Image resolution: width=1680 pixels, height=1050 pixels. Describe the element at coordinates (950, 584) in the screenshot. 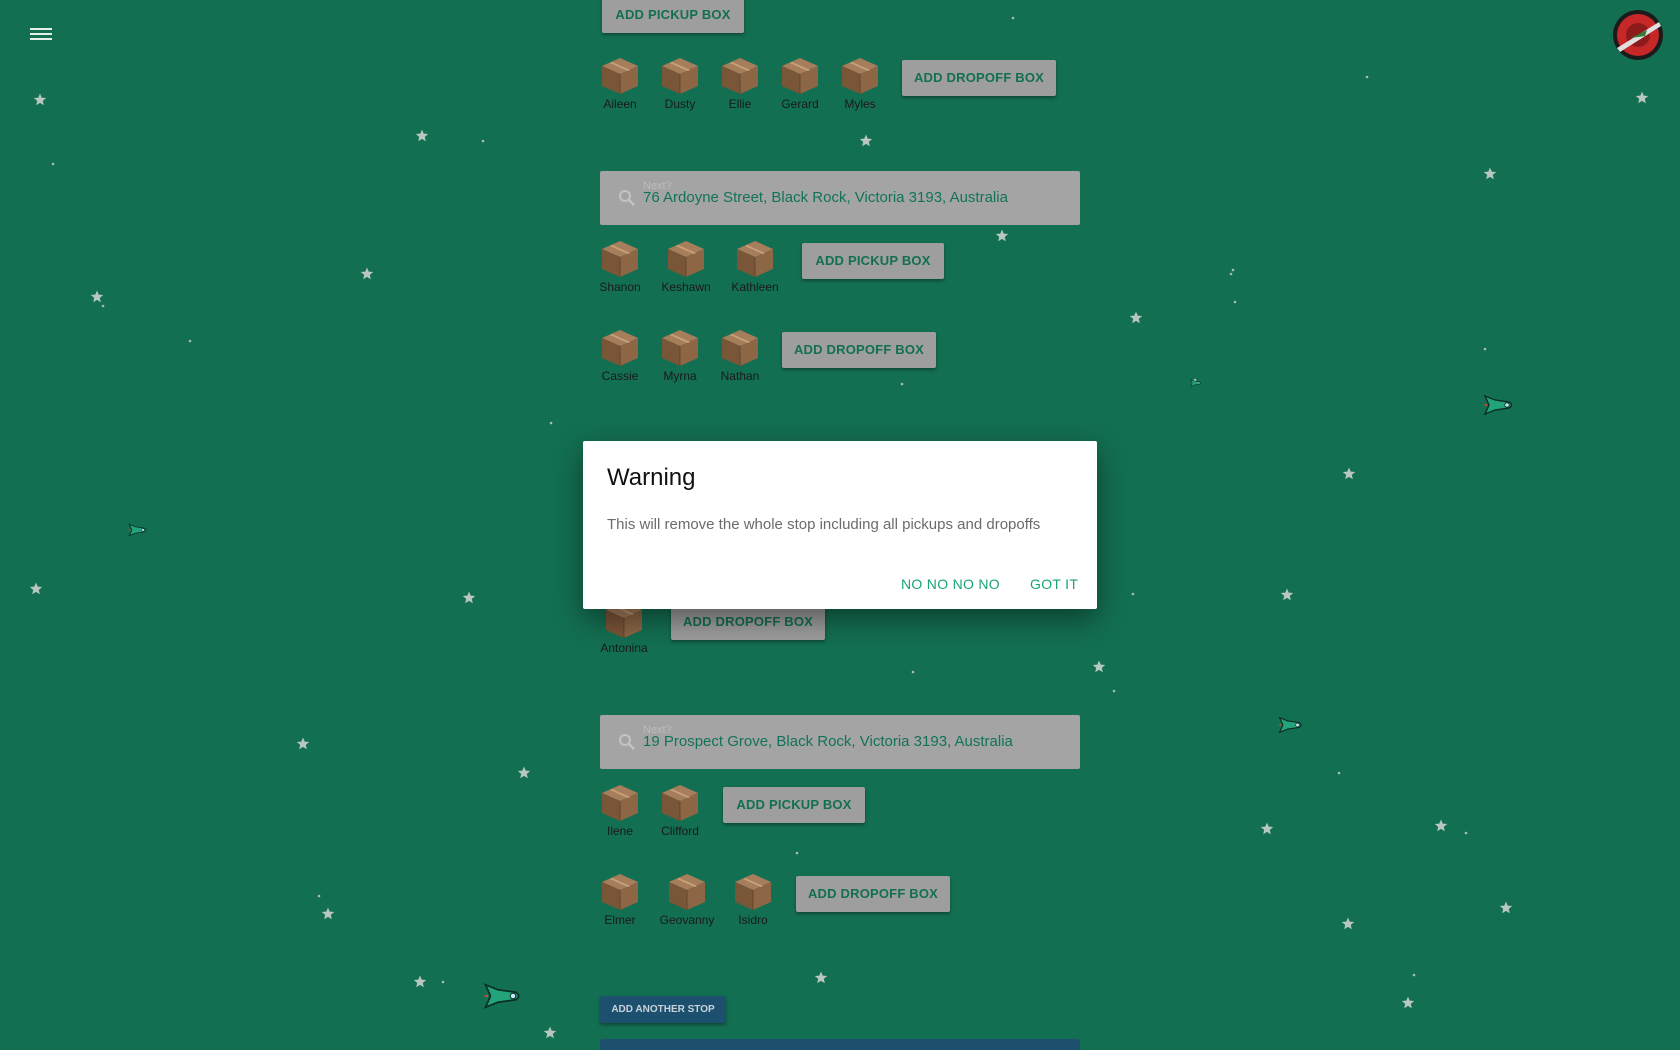

I see `cancel-button: NO NO NO NO` at that location.